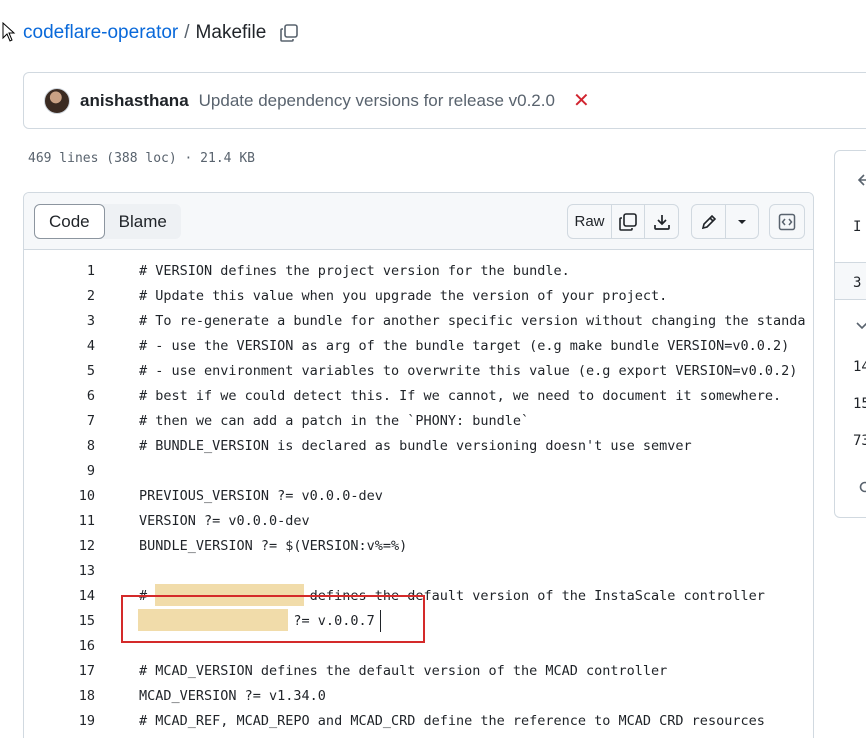 Image resolution: width=866 pixels, height=738 pixels. I want to click on line-number: 16, so click(59, 646).